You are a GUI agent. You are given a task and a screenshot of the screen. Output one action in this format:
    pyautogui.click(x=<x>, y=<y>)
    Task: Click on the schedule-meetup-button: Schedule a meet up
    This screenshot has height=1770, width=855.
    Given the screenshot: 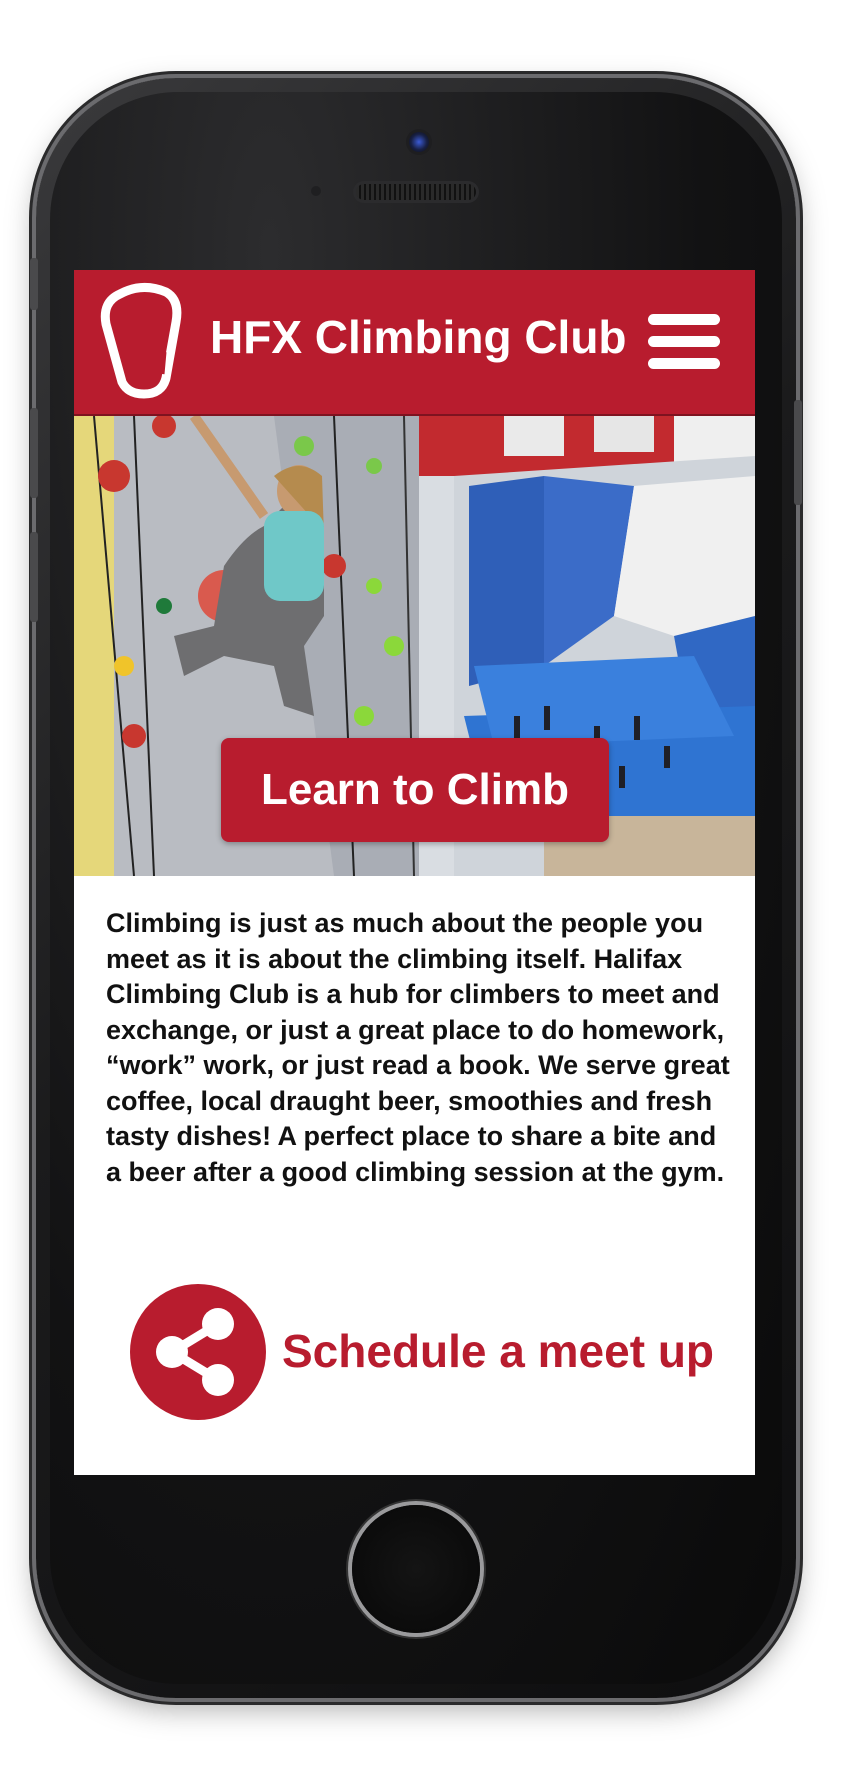 What is the action you would take?
    pyautogui.click(x=430, y=1354)
    